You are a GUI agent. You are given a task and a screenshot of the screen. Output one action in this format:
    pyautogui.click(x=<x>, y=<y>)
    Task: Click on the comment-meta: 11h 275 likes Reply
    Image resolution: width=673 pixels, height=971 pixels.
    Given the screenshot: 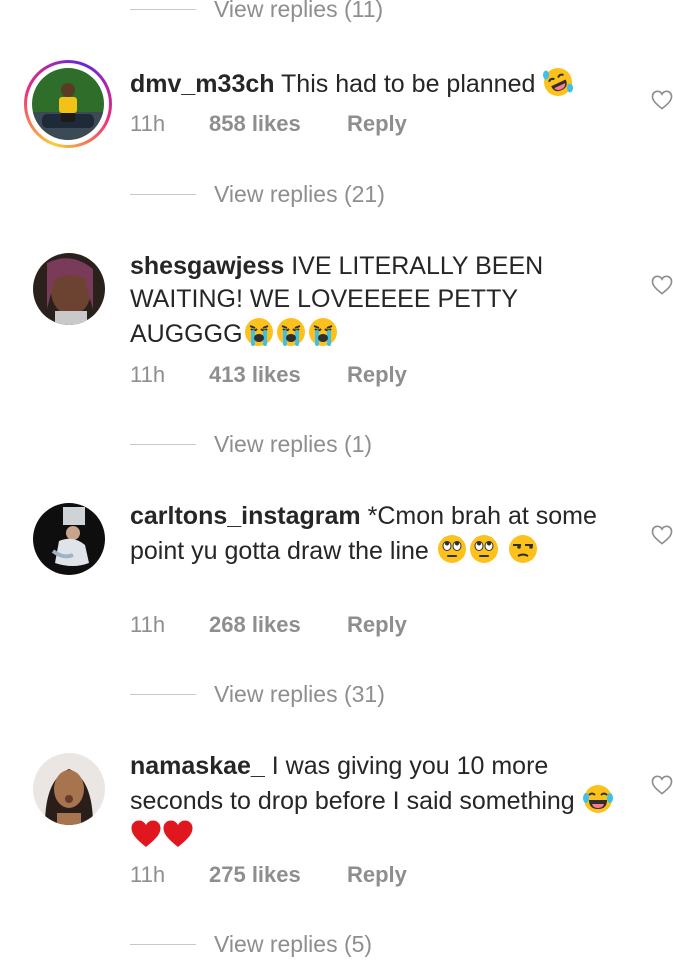 What is the action you would take?
    pyautogui.click(x=268, y=875)
    